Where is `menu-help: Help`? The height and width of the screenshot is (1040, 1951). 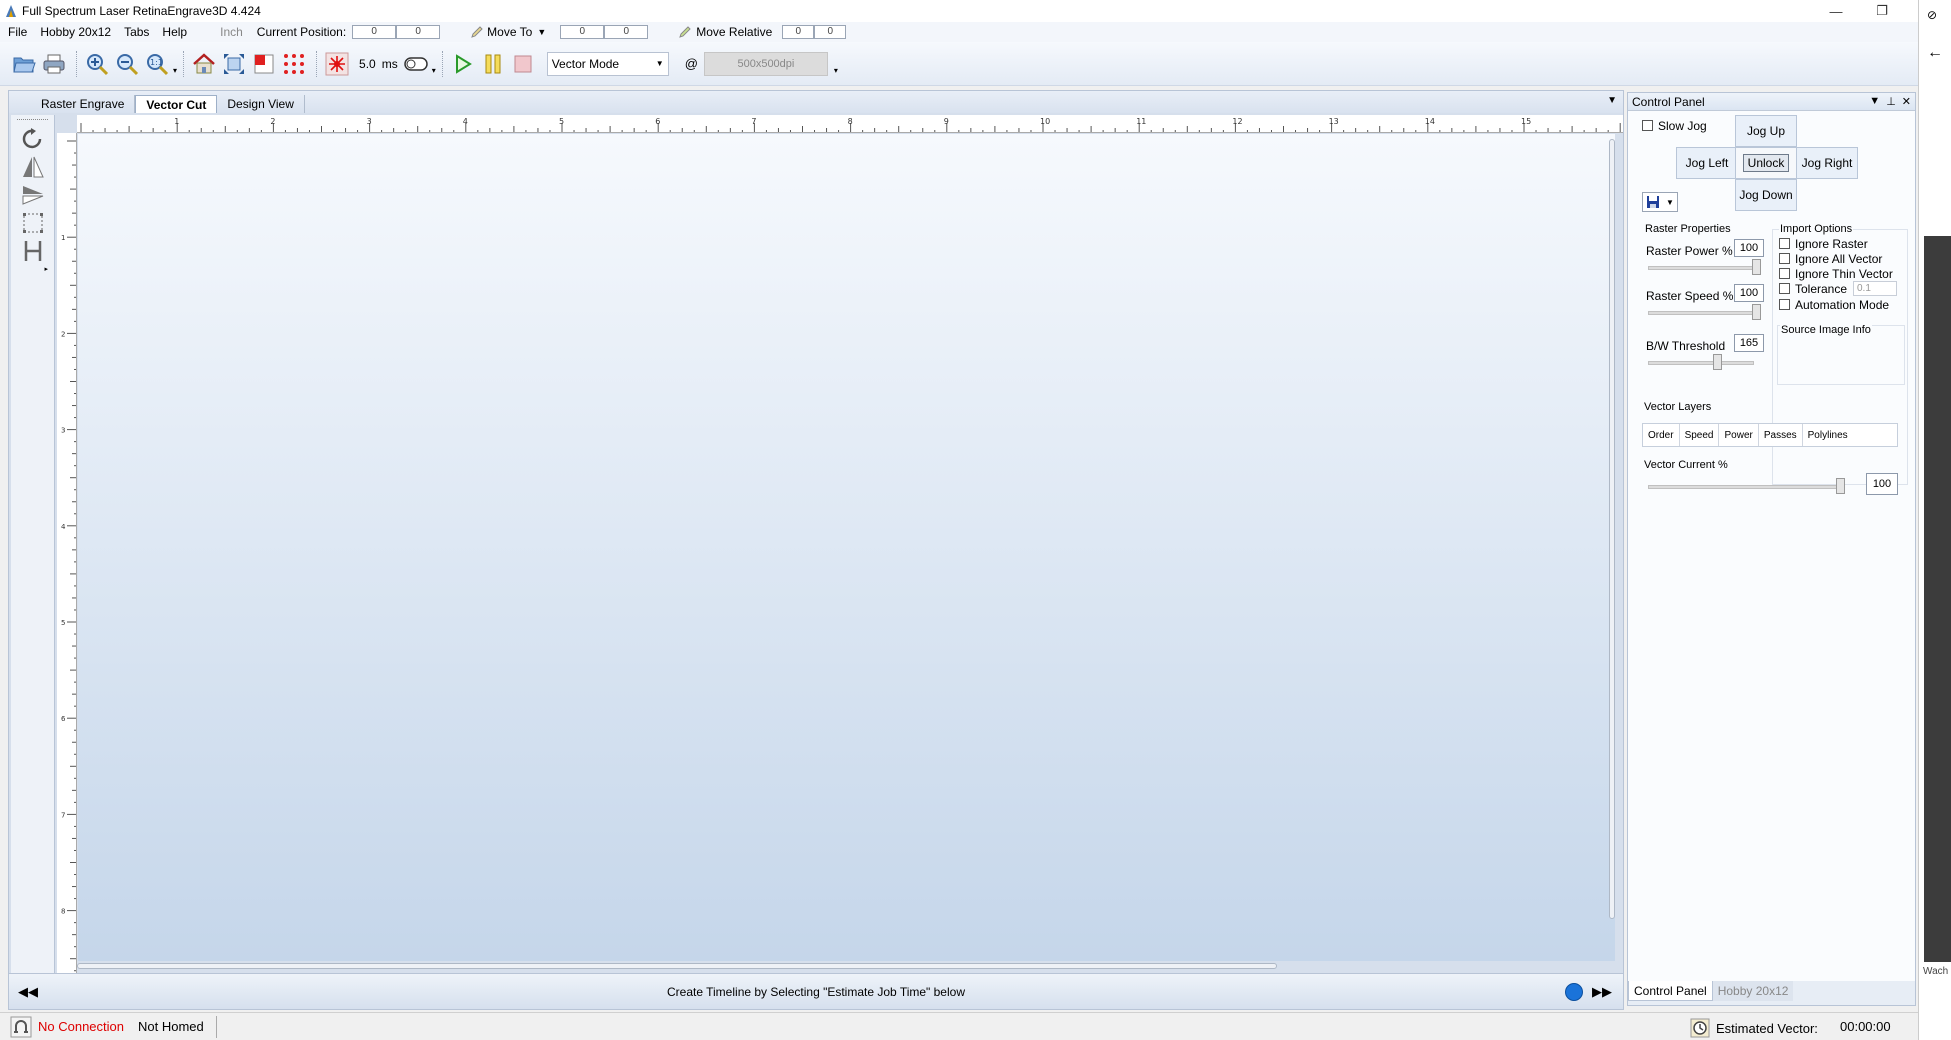 menu-help: Help is located at coordinates (179, 32).